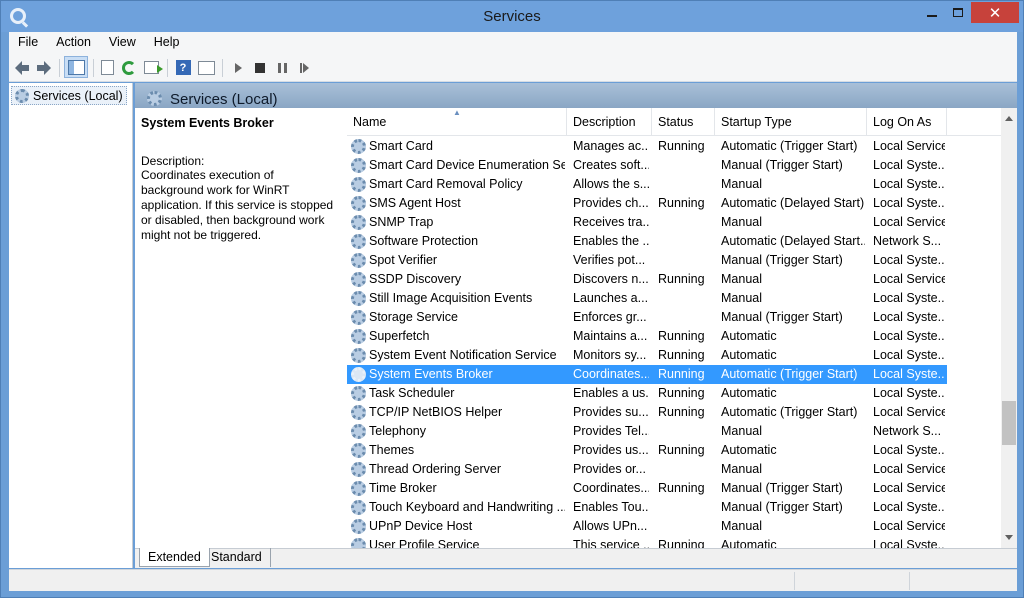 This screenshot has width=1024, height=598. I want to click on service-name: Smart Card, so click(401, 146).